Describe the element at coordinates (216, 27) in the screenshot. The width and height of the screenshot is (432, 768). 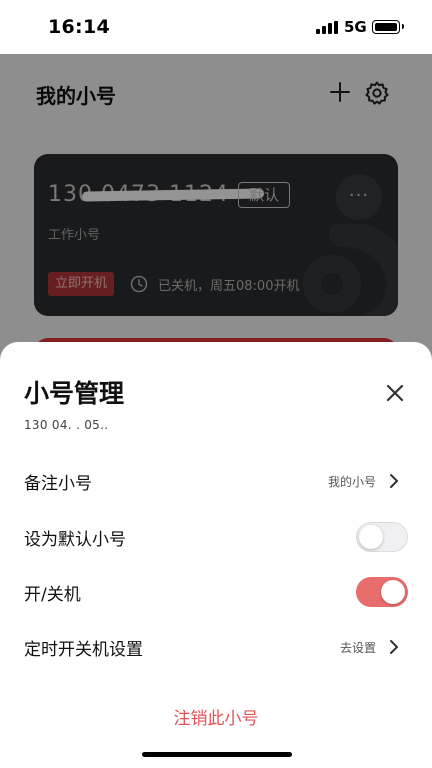
I see `status-bar: 16:14 5G` at that location.